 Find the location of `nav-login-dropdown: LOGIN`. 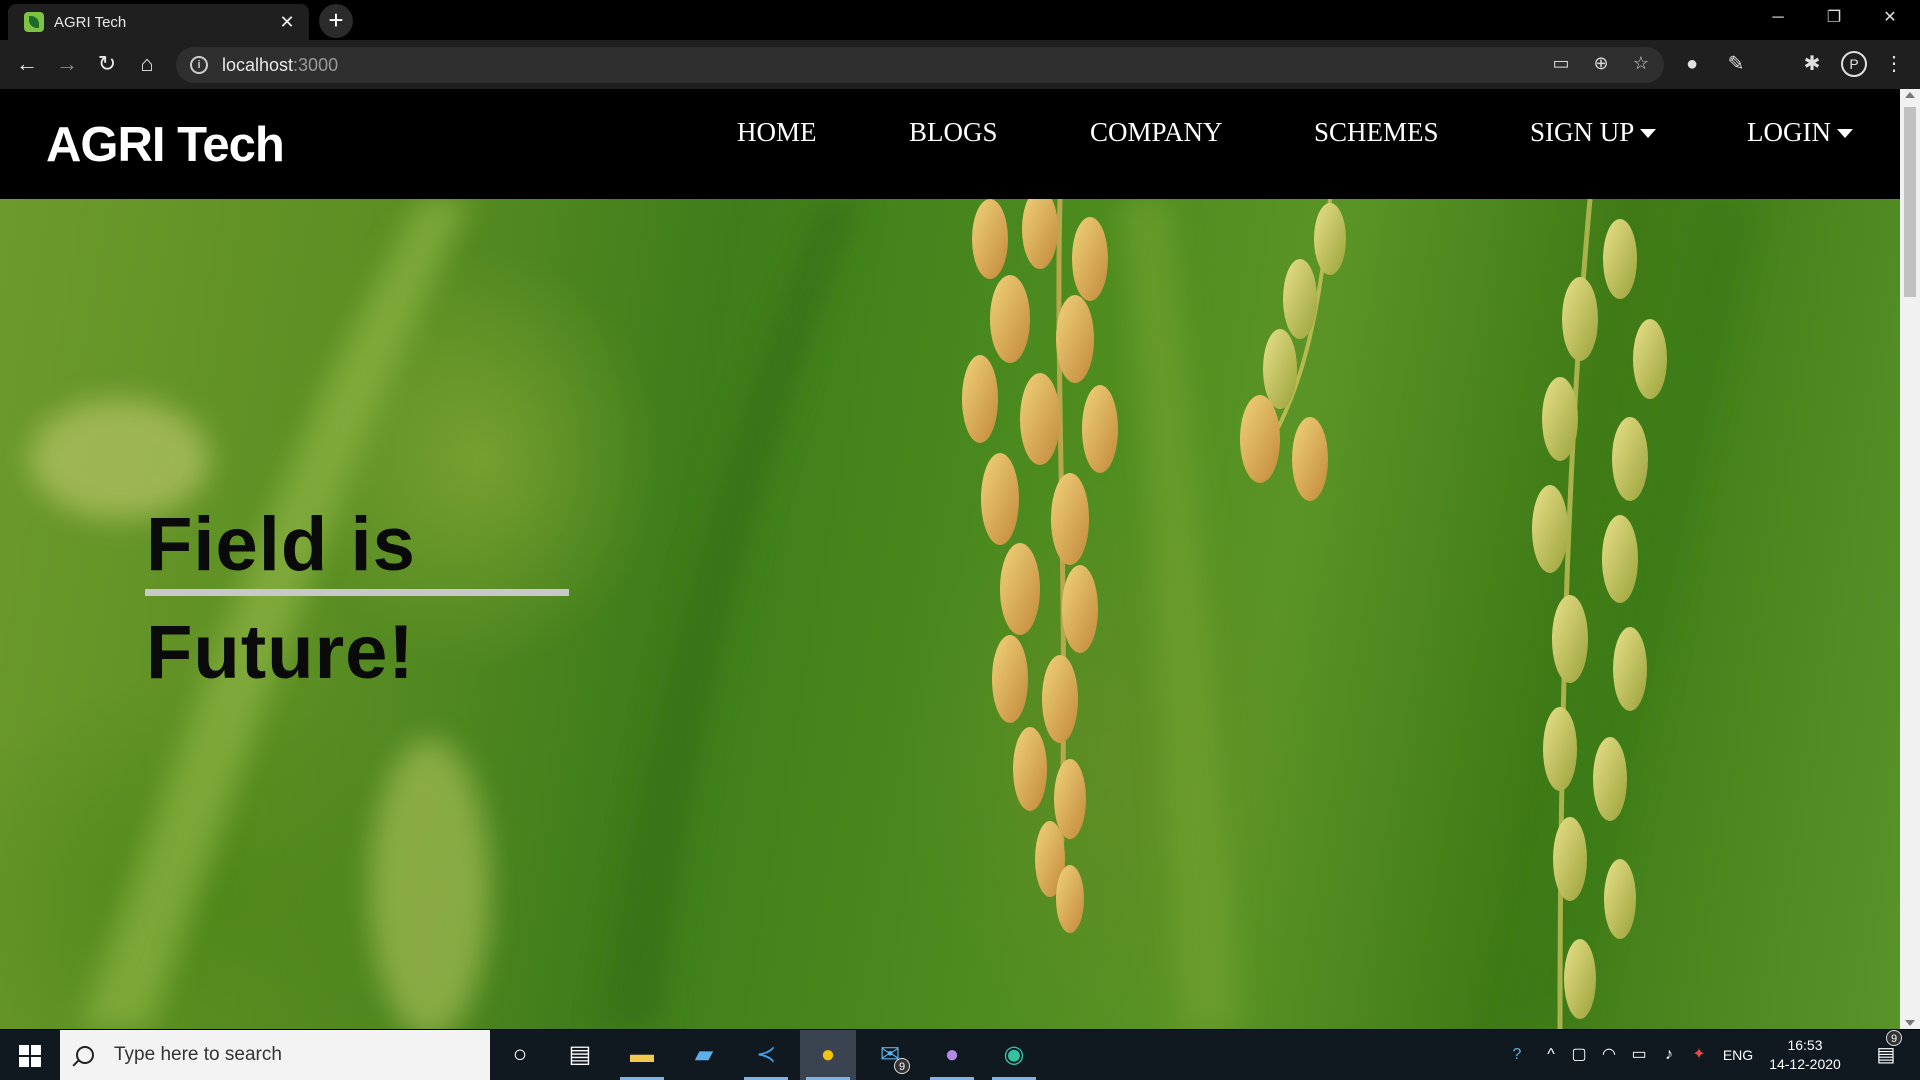

nav-login-dropdown: LOGIN is located at coordinates (1800, 132).